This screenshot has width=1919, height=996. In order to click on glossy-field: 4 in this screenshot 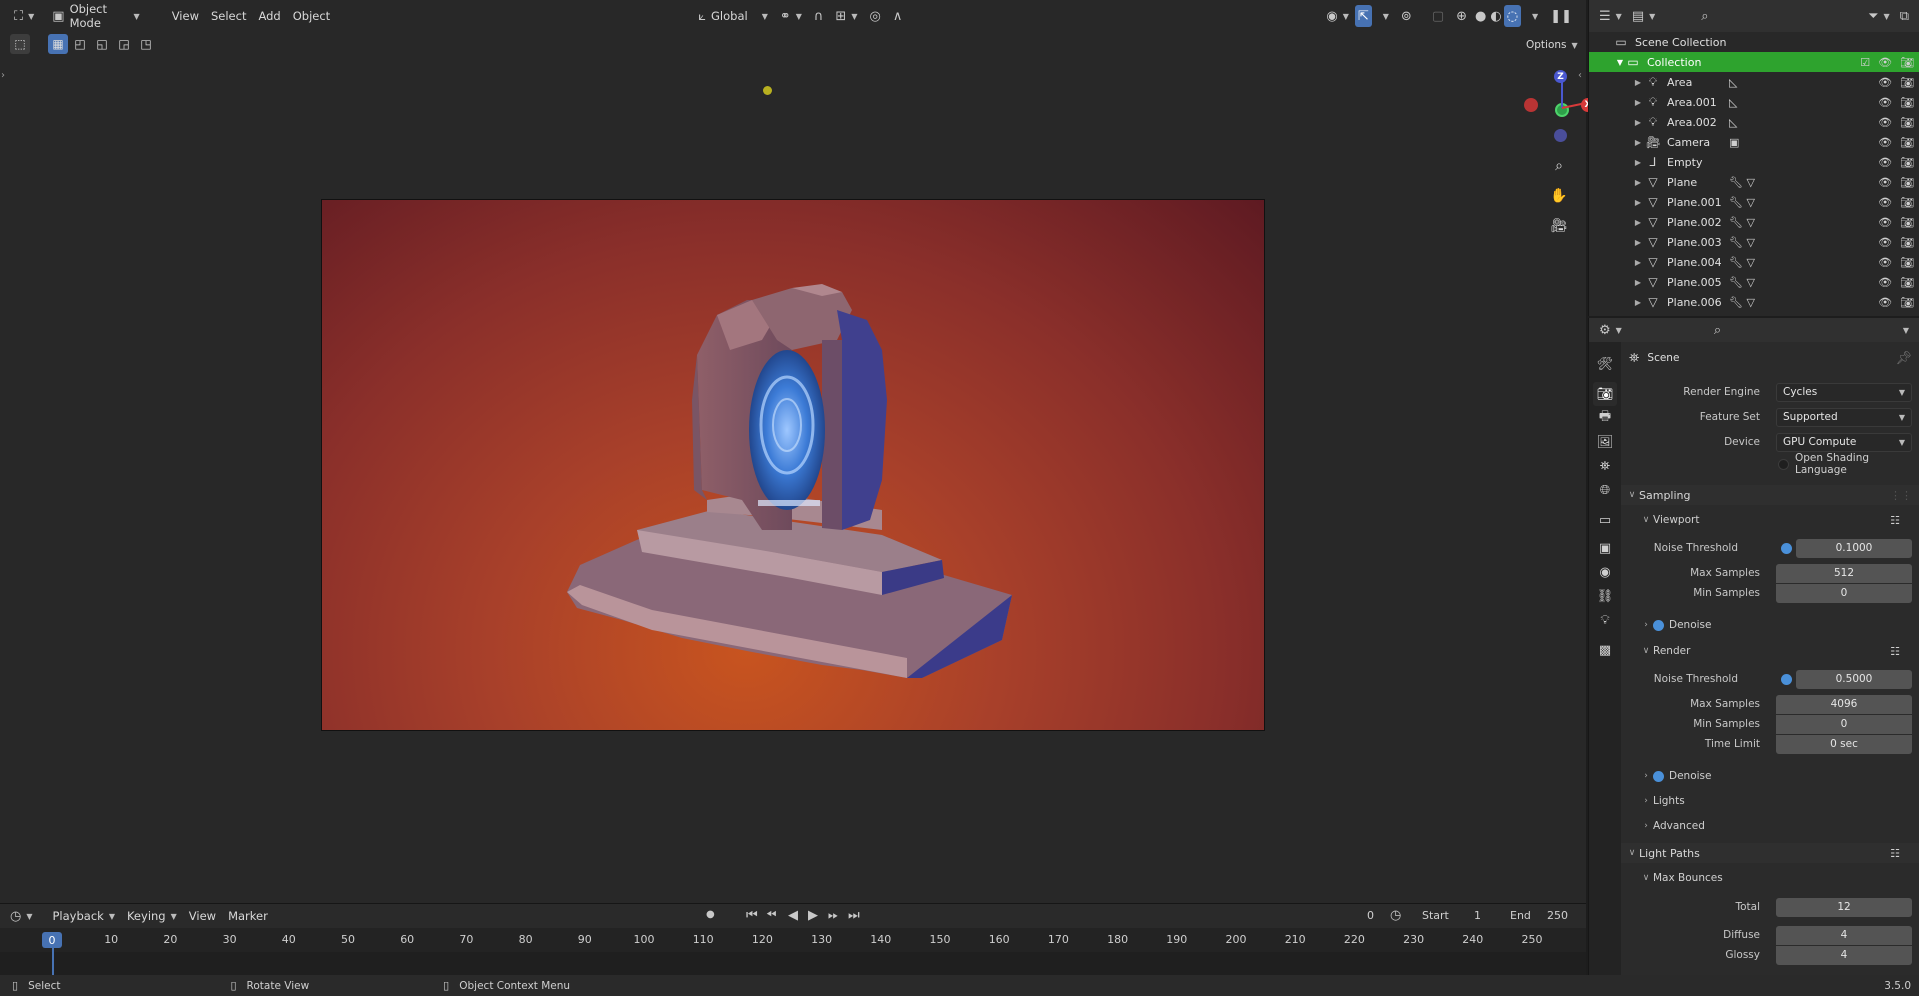, I will do `click(1844, 955)`.